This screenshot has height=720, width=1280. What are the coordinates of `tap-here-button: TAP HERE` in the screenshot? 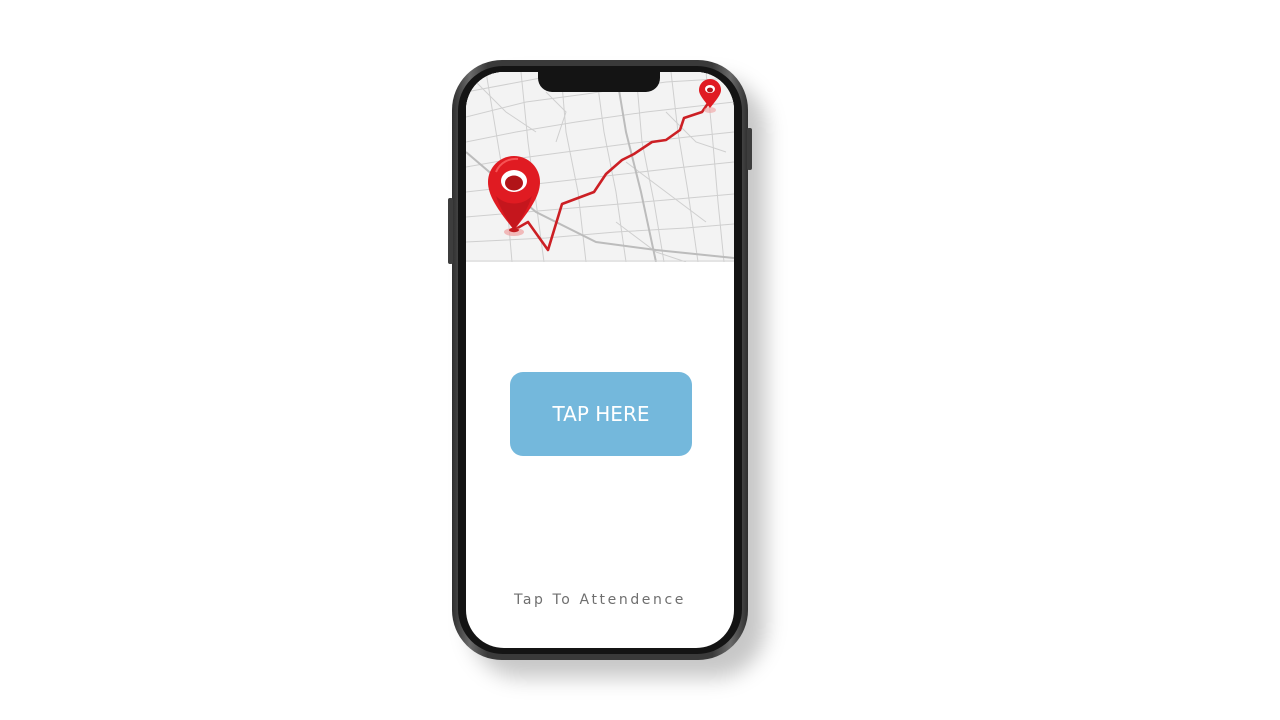 It's located at (601, 414).